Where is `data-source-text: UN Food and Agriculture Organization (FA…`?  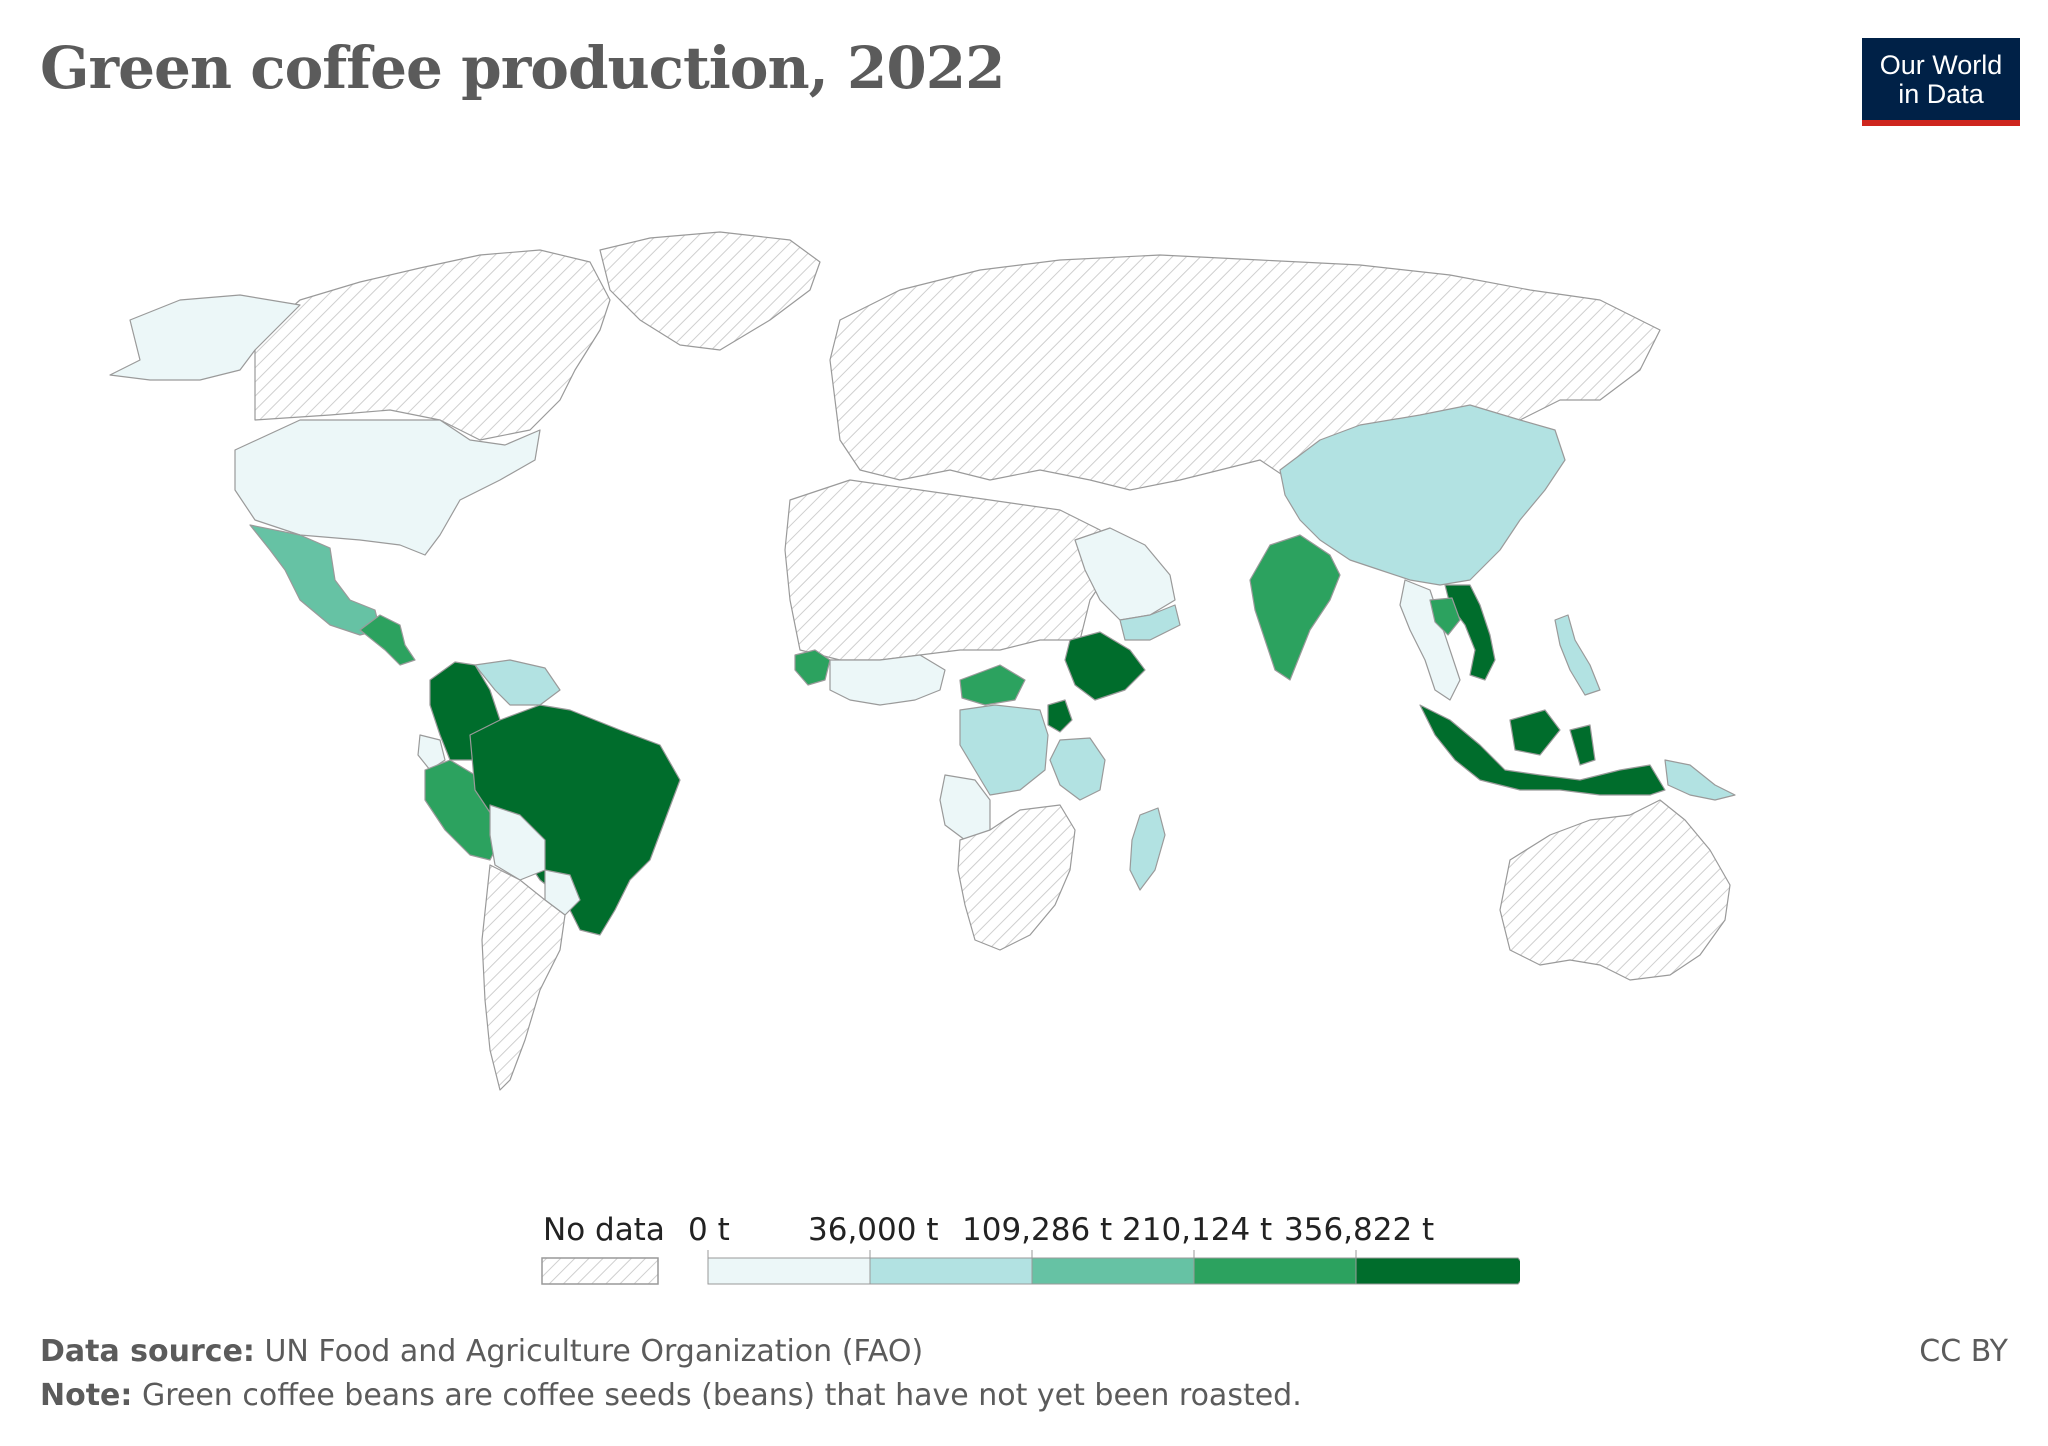 data-source-text: UN Food and Agriculture Organization (FA… is located at coordinates (593, 1351).